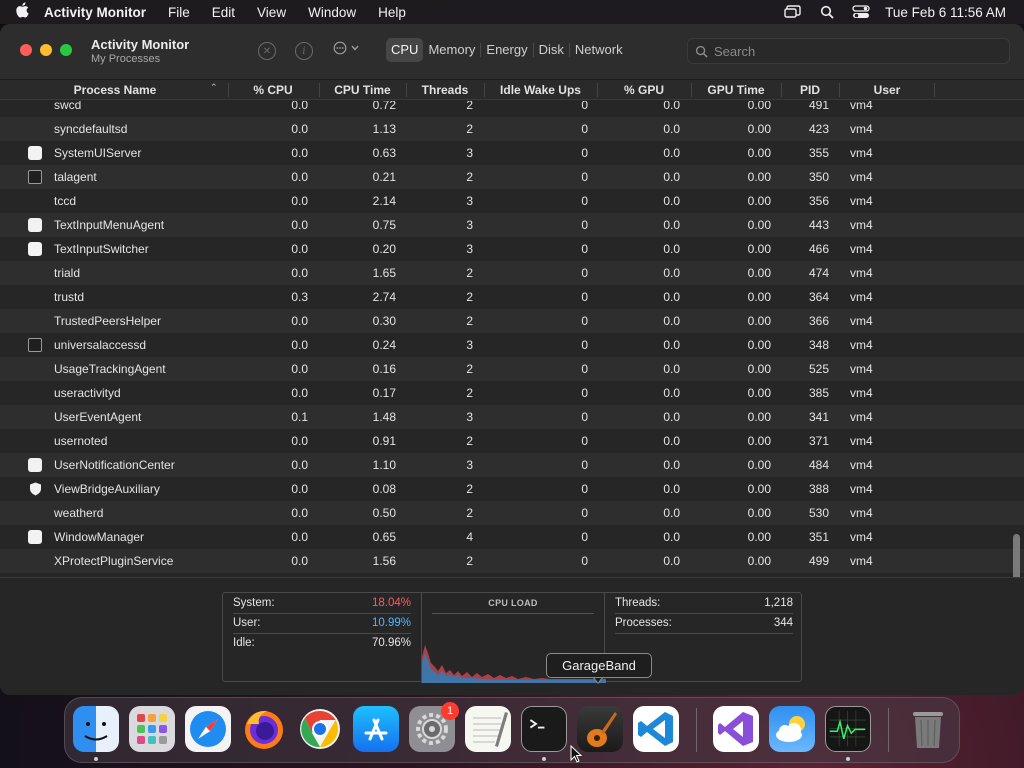 The width and height of the screenshot is (1024, 768). I want to click on firefox-icon, so click(264, 729).